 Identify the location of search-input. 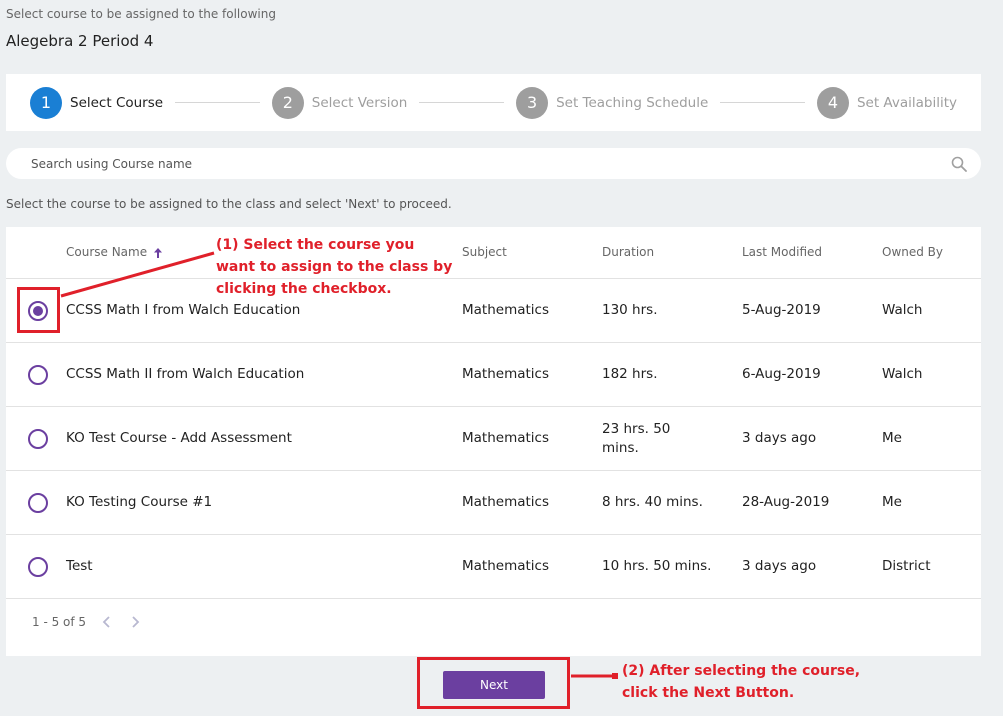
(491, 163).